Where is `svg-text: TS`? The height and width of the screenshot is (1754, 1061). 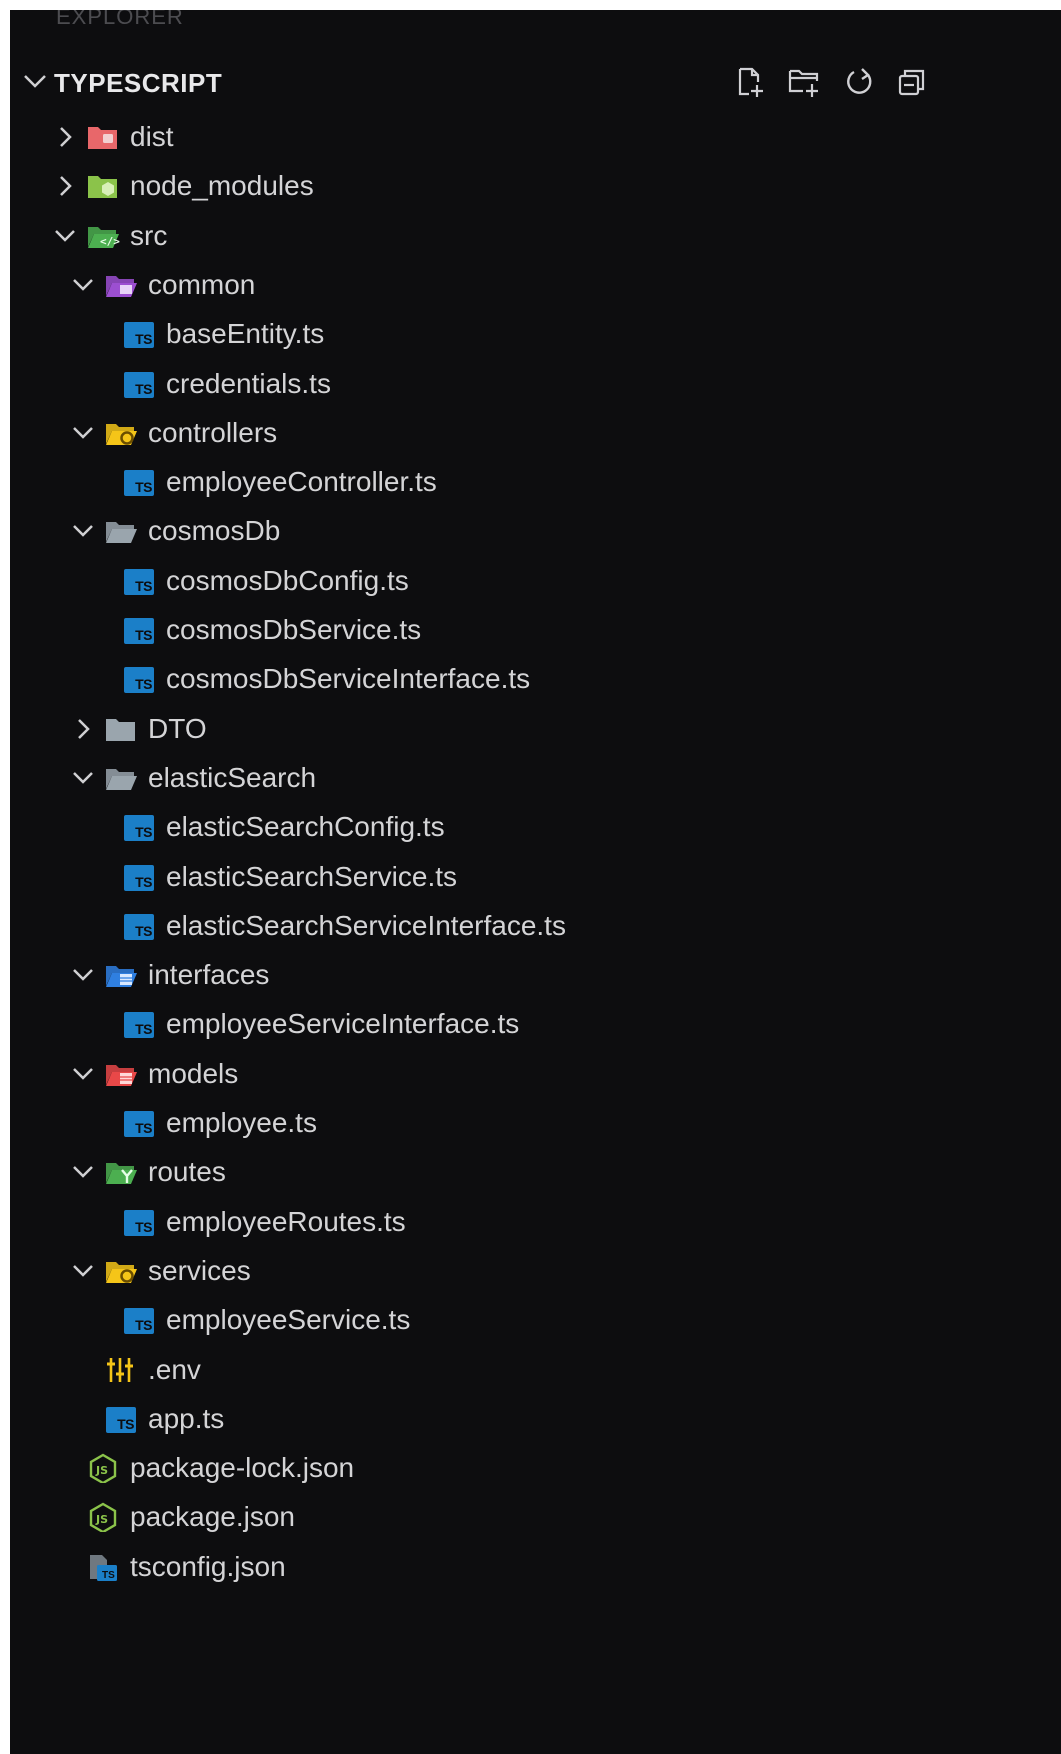 svg-text: TS is located at coordinates (108, 1575).